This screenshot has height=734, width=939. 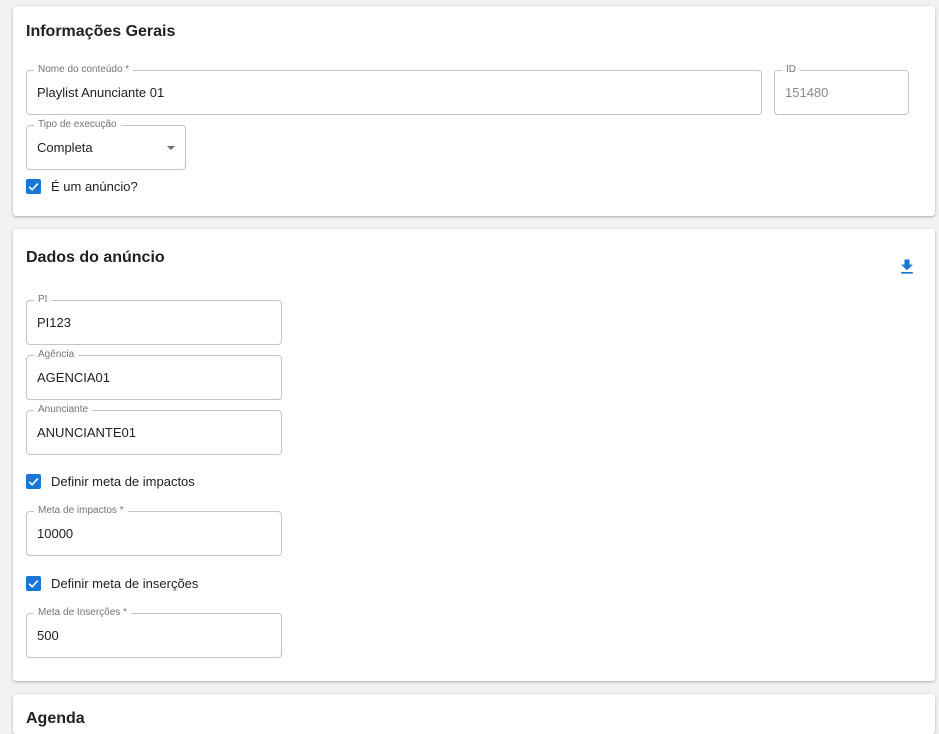 What do you see at coordinates (125, 583) in the screenshot?
I see `insertions-goal-check-label: Definir meta de inserções` at bounding box center [125, 583].